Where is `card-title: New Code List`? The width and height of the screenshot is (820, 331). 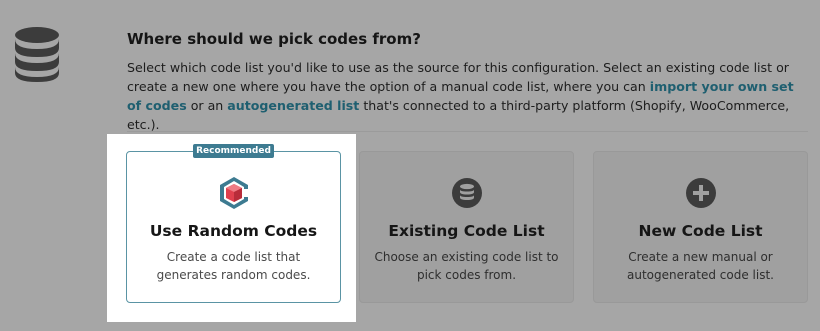 card-title: New Code List is located at coordinates (700, 231).